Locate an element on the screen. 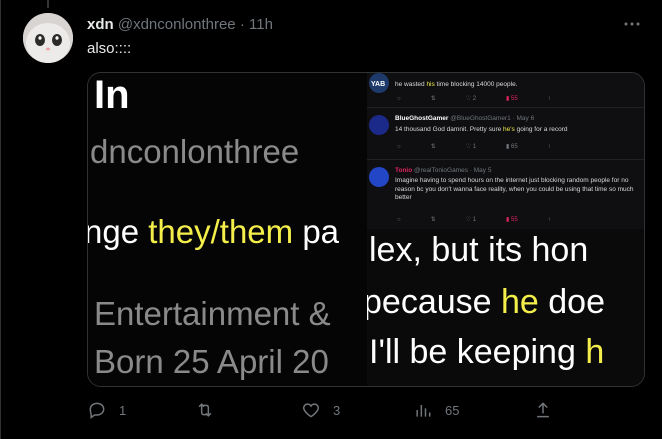  bio-line-2: pecause he doe is located at coordinates (486, 302).